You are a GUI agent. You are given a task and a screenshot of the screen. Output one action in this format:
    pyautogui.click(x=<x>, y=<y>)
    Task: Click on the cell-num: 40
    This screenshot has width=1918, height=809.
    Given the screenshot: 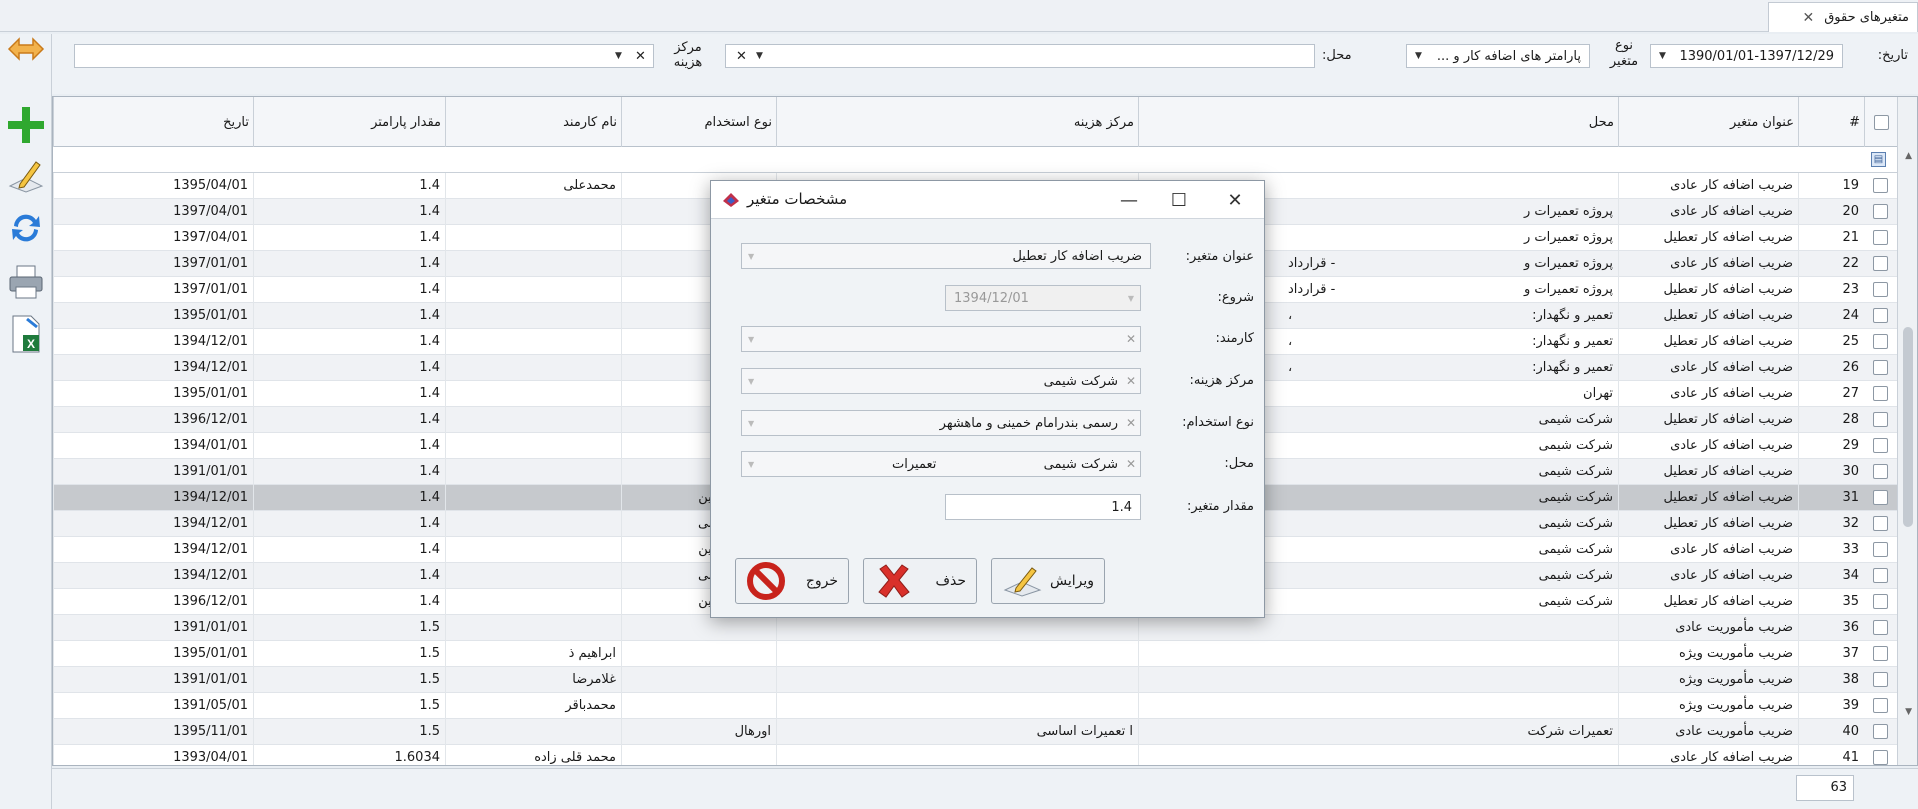 What is the action you would take?
    pyautogui.click(x=1831, y=732)
    